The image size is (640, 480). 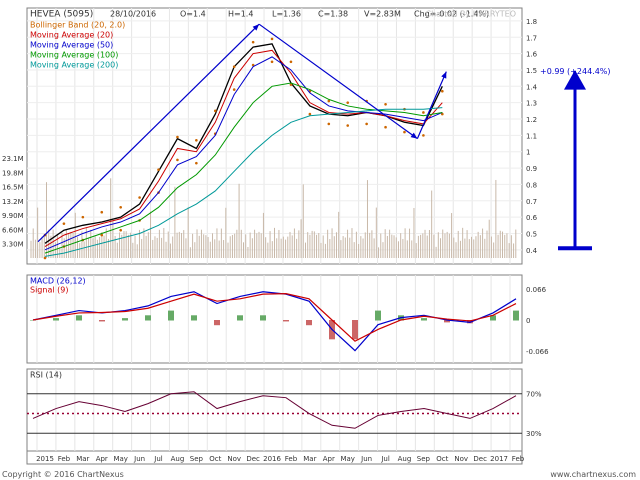 What do you see at coordinates (253, 459) in the screenshot?
I see `x-tick-label: Dec` at bounding box center [253, 459].